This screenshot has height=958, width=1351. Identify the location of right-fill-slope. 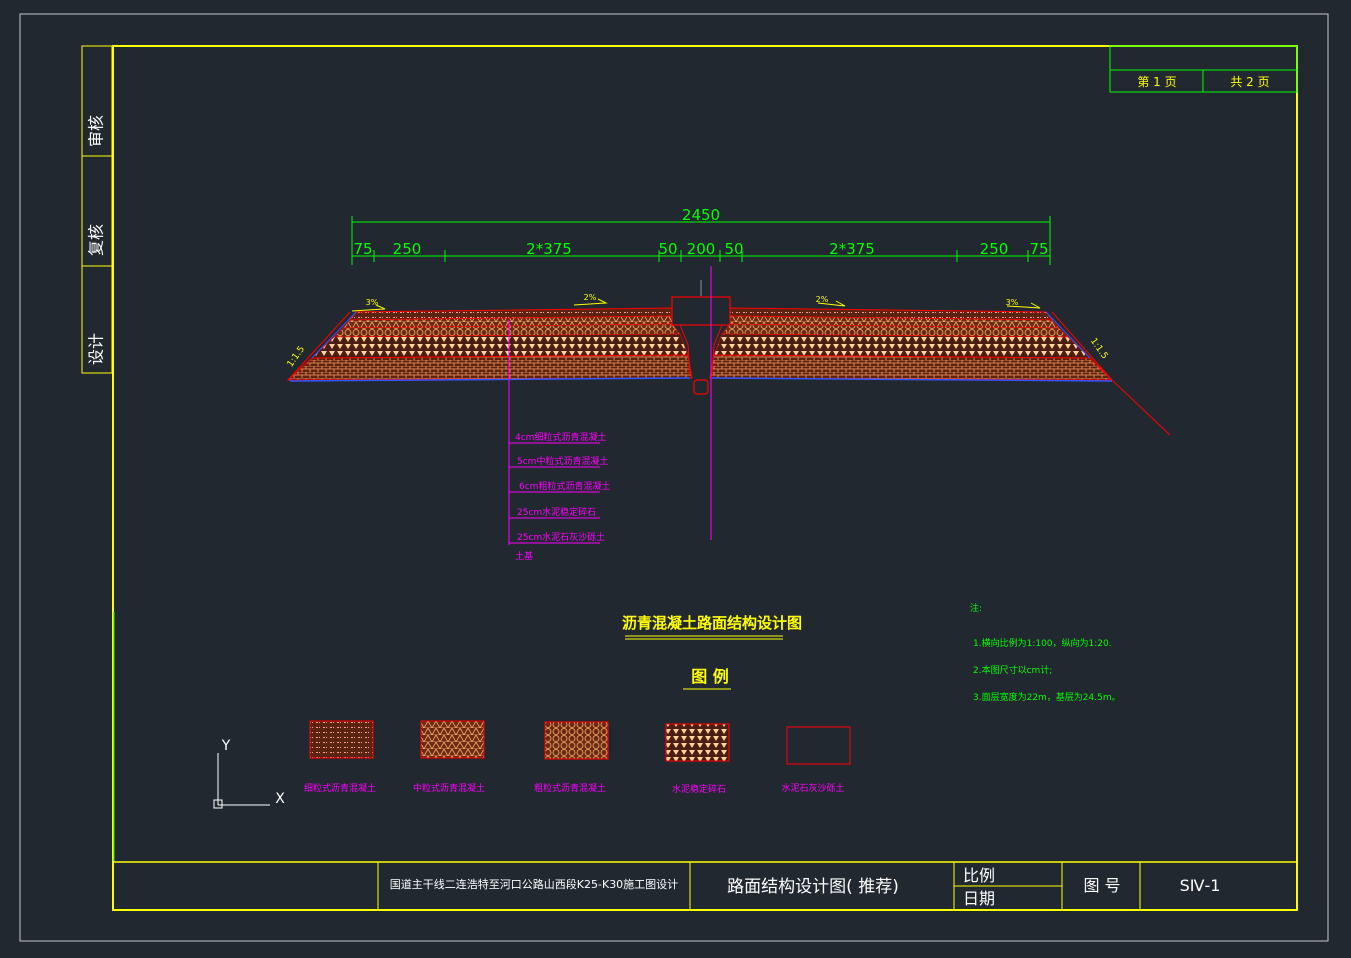
(1141, 407).